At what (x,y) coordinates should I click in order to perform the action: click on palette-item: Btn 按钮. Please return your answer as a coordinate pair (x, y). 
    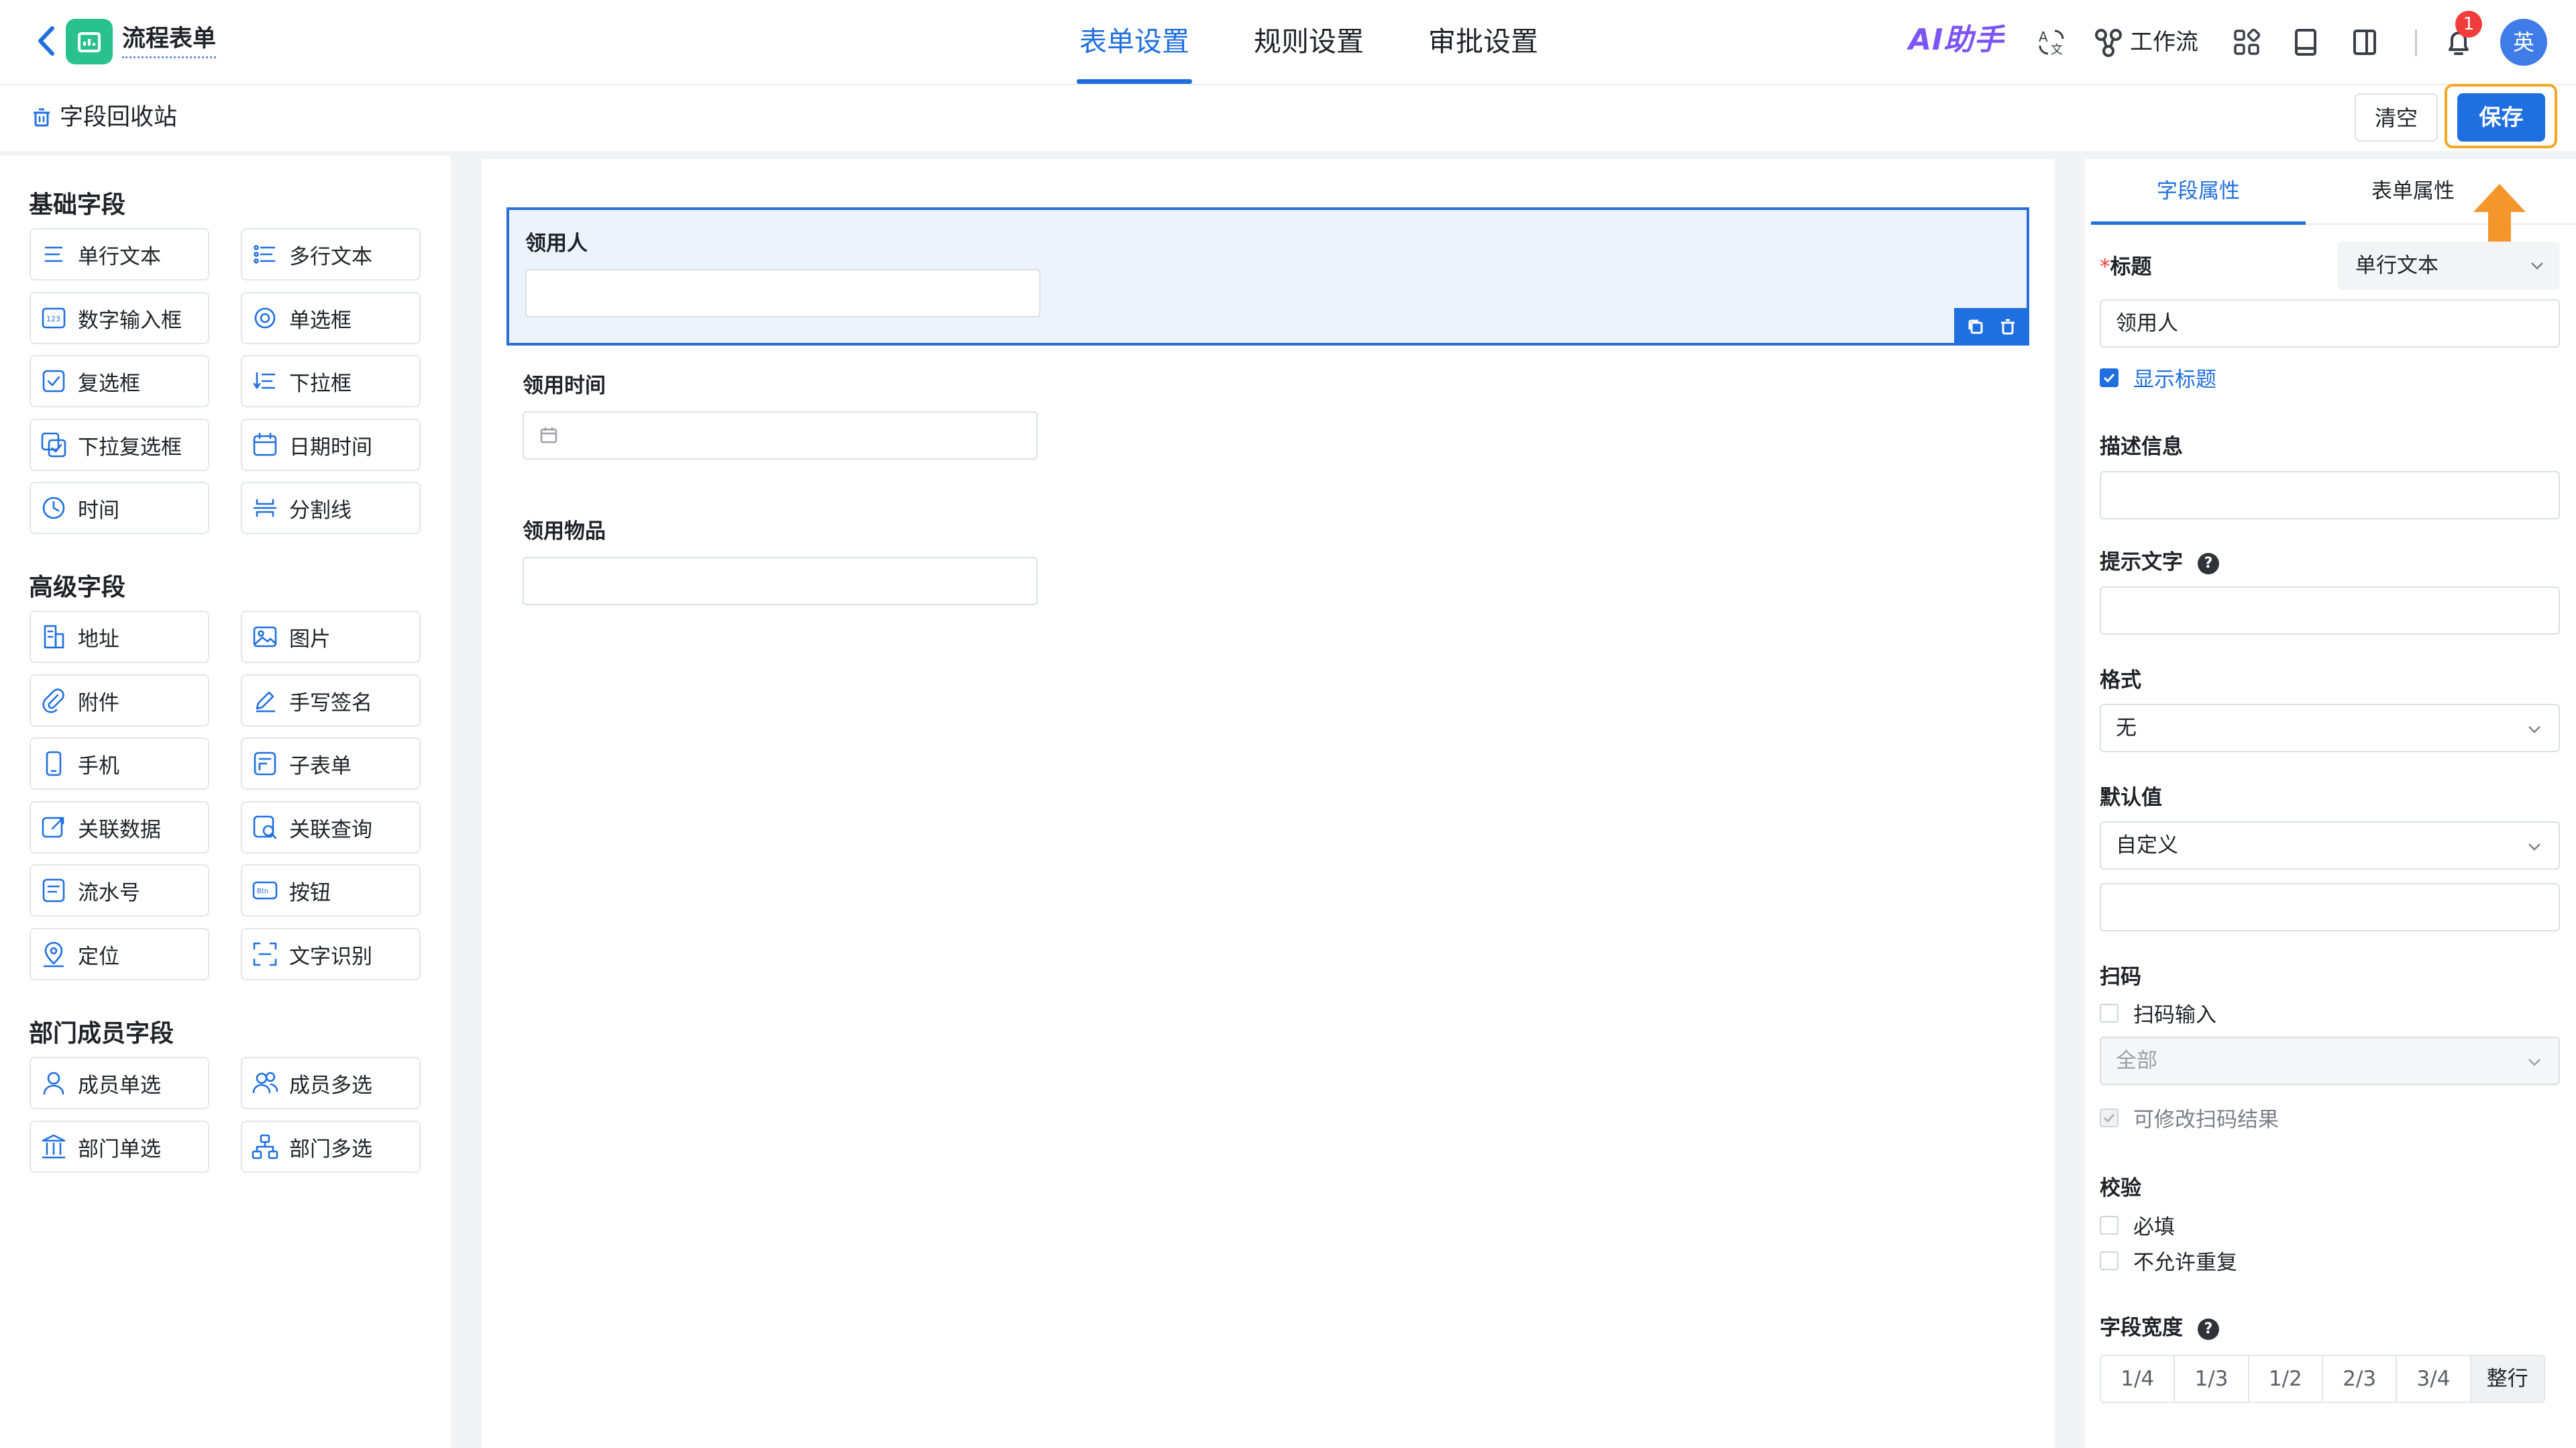
    Looking at the image, I should click on (331, 890).